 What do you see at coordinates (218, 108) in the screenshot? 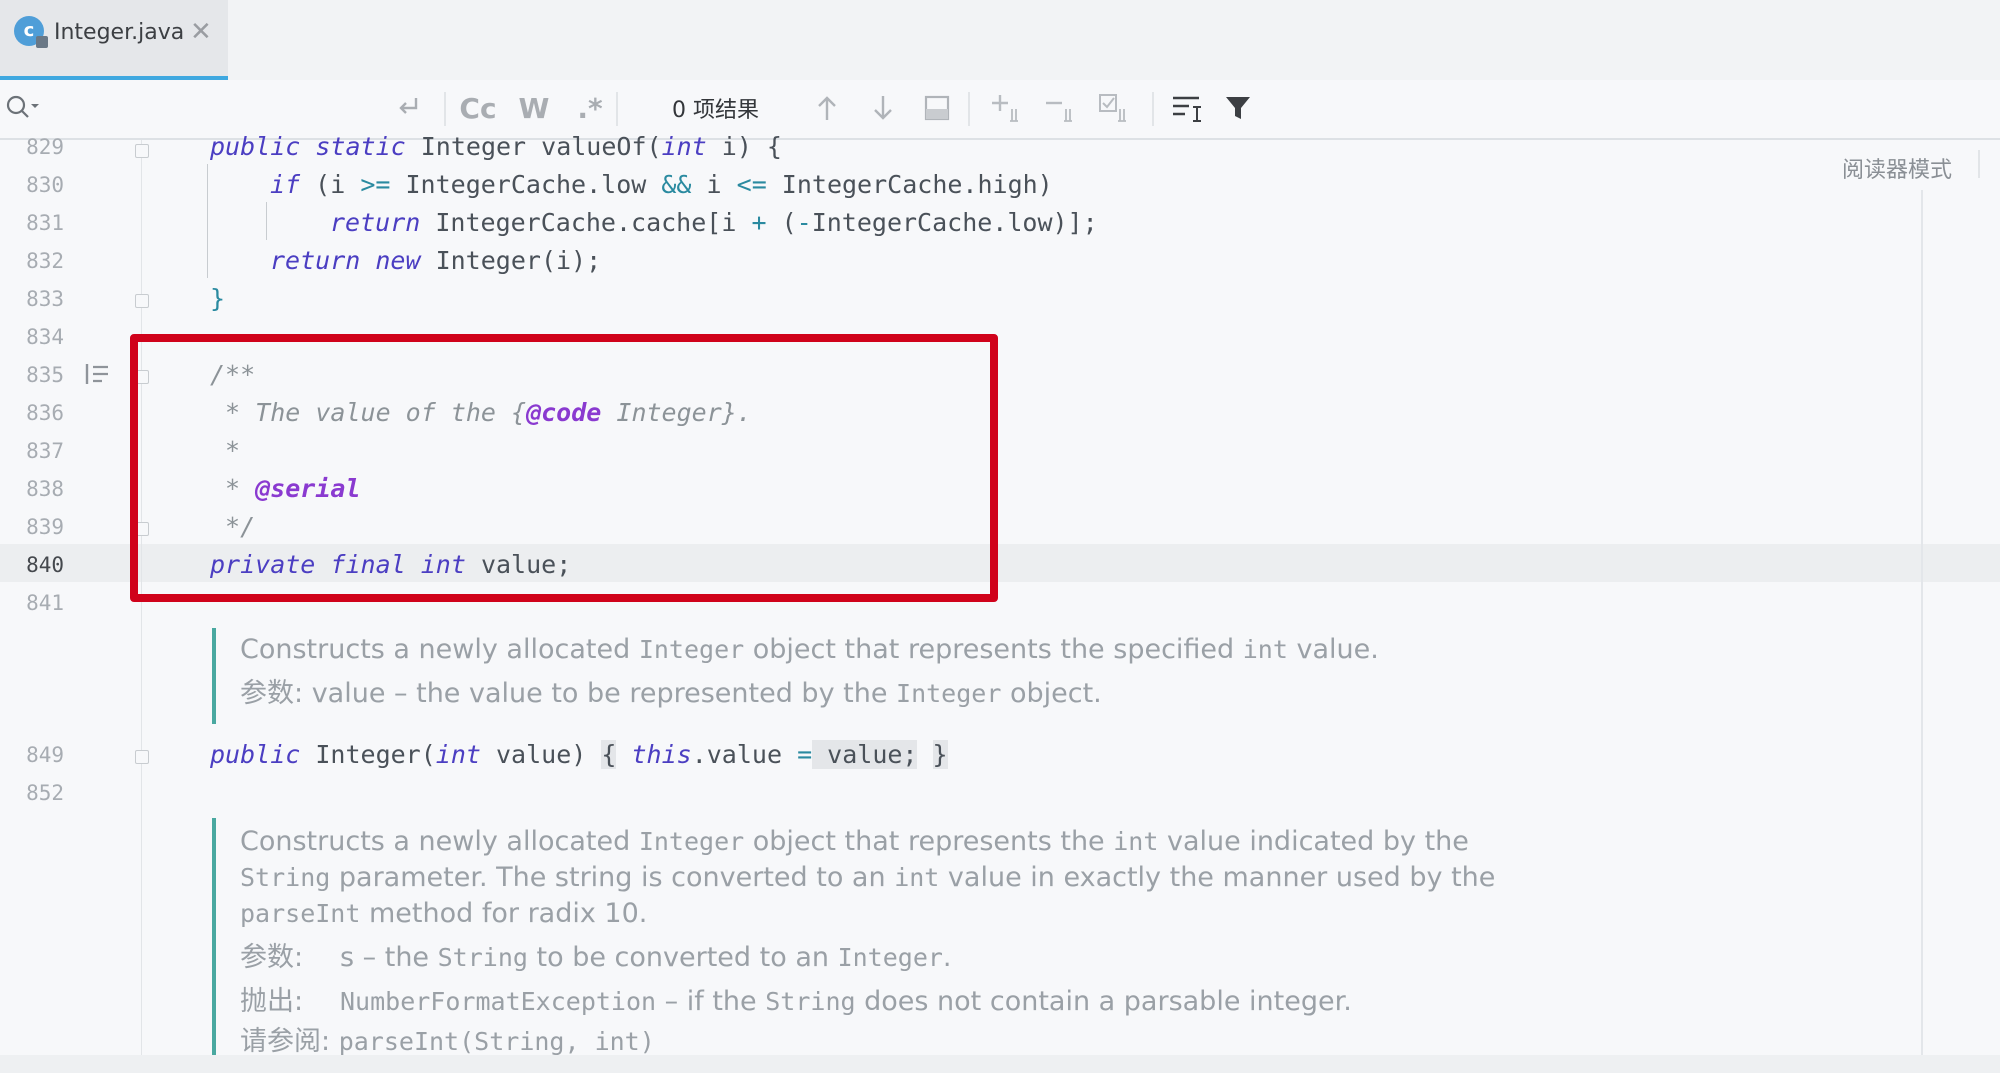
I see `search-input` at bounding box center [218, 108].